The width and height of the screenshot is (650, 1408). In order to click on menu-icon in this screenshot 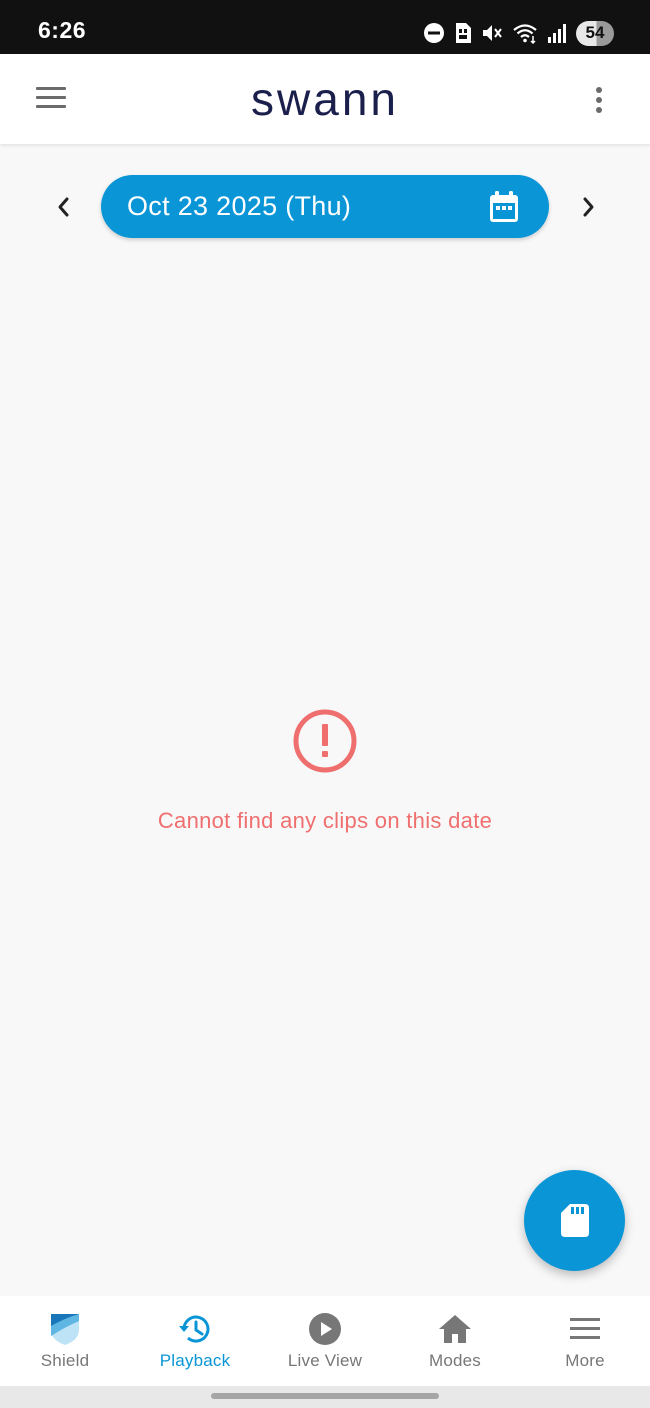, I will do `click(585, 1328)`.